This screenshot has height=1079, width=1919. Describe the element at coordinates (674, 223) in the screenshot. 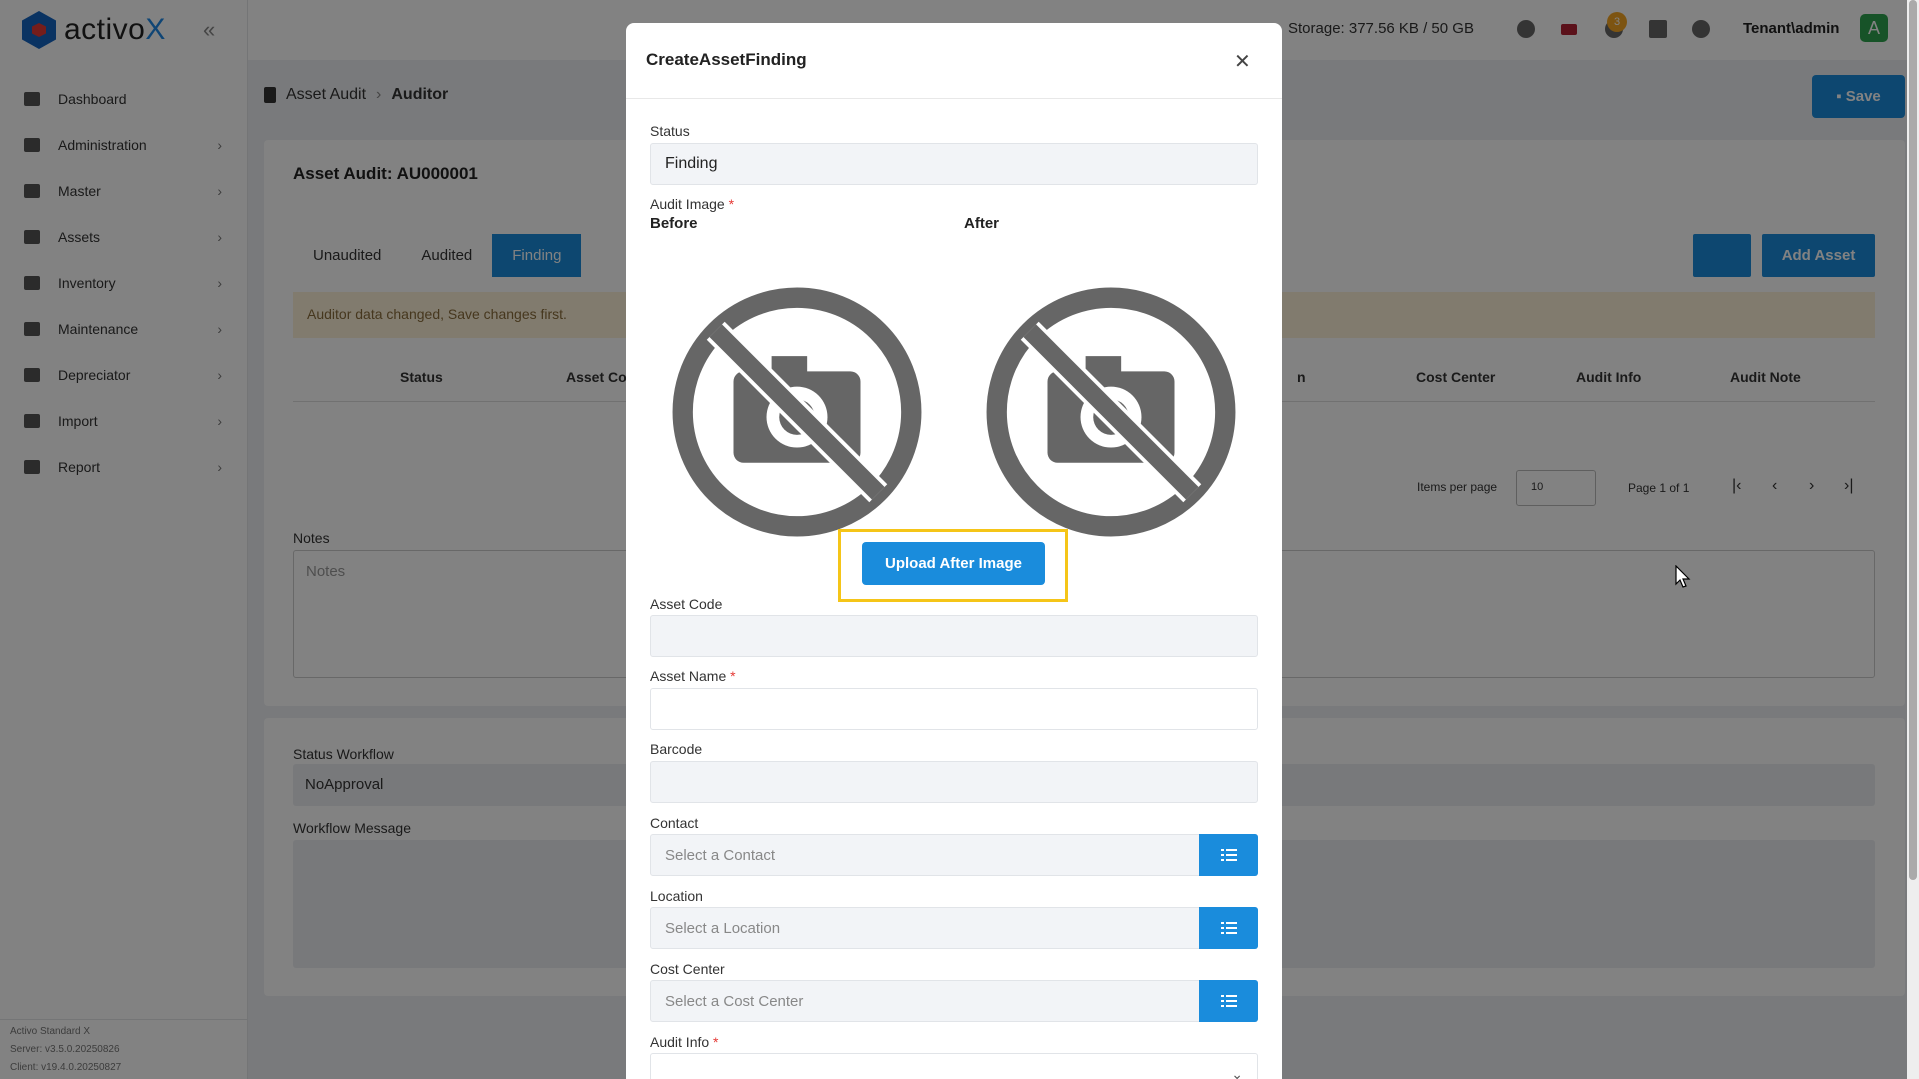

I see `before-label: Before` at that location.